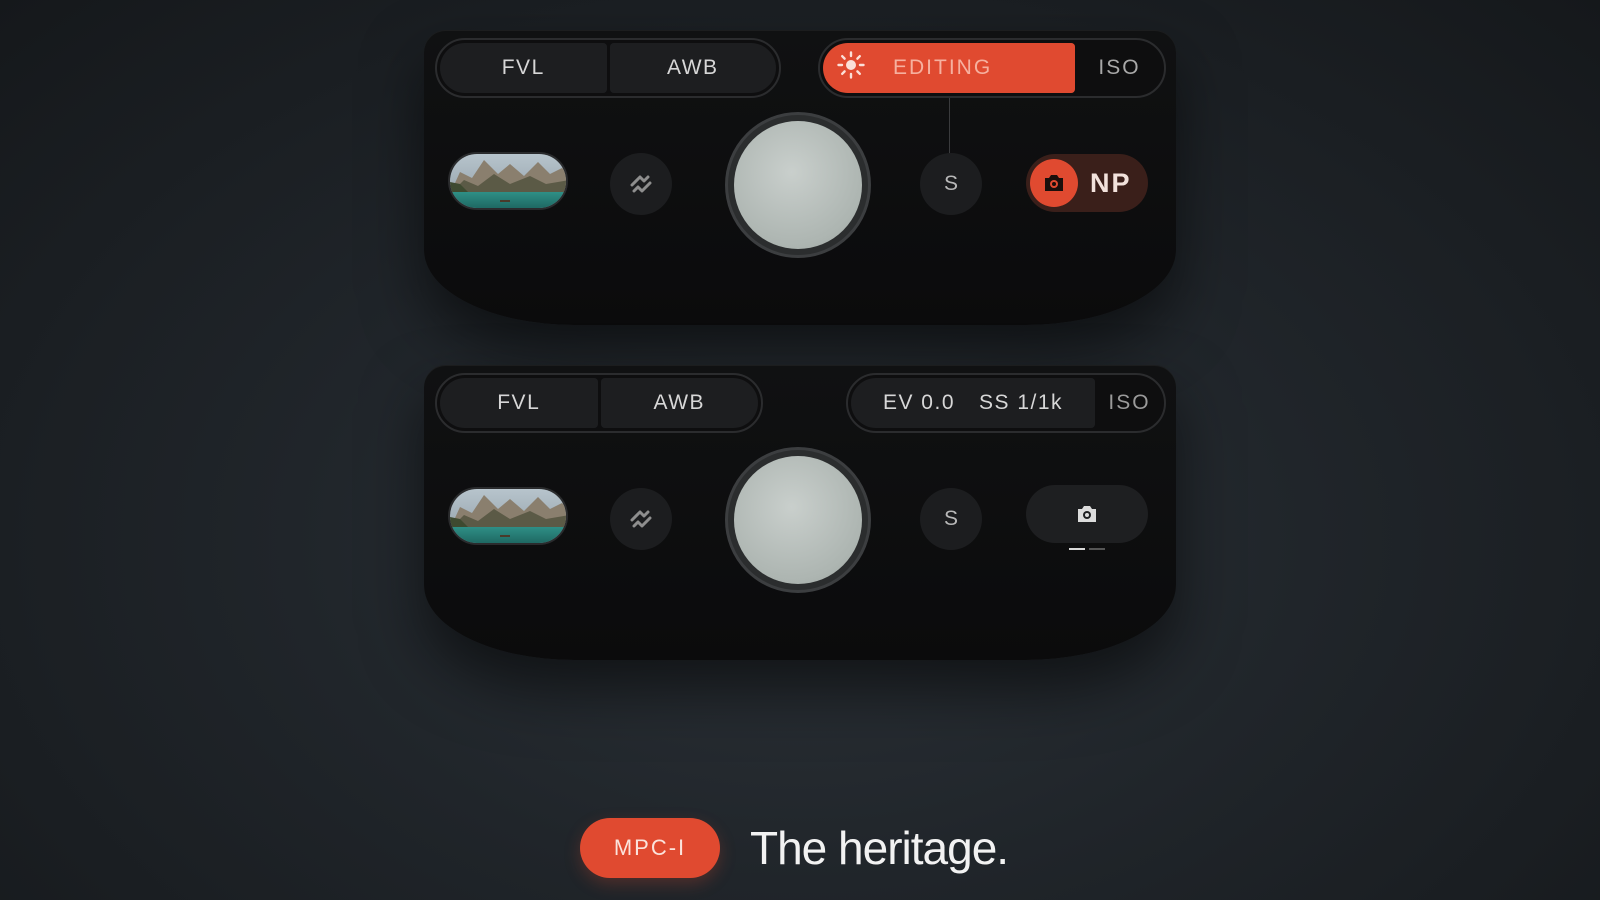 The height and width of the screenshot is (900, 1600). What do you see at coordinates (943, 67) in the screenshot?
I see `editing-label: EDITING` at bounding box center [943, 67].